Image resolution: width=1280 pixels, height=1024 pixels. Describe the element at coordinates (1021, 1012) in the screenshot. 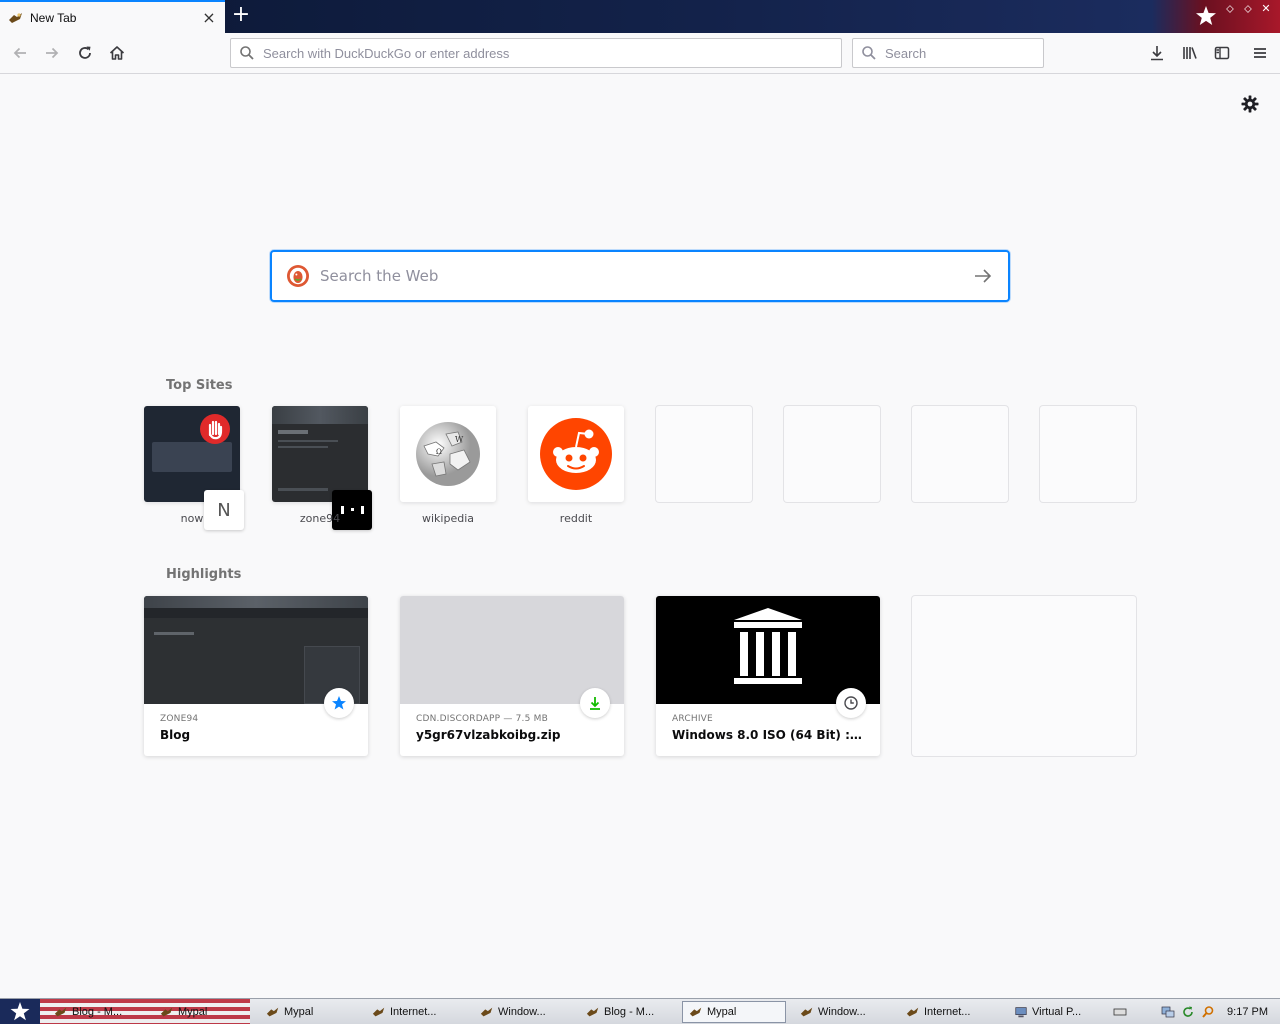

I see `virtual-pc-icon` at that location.